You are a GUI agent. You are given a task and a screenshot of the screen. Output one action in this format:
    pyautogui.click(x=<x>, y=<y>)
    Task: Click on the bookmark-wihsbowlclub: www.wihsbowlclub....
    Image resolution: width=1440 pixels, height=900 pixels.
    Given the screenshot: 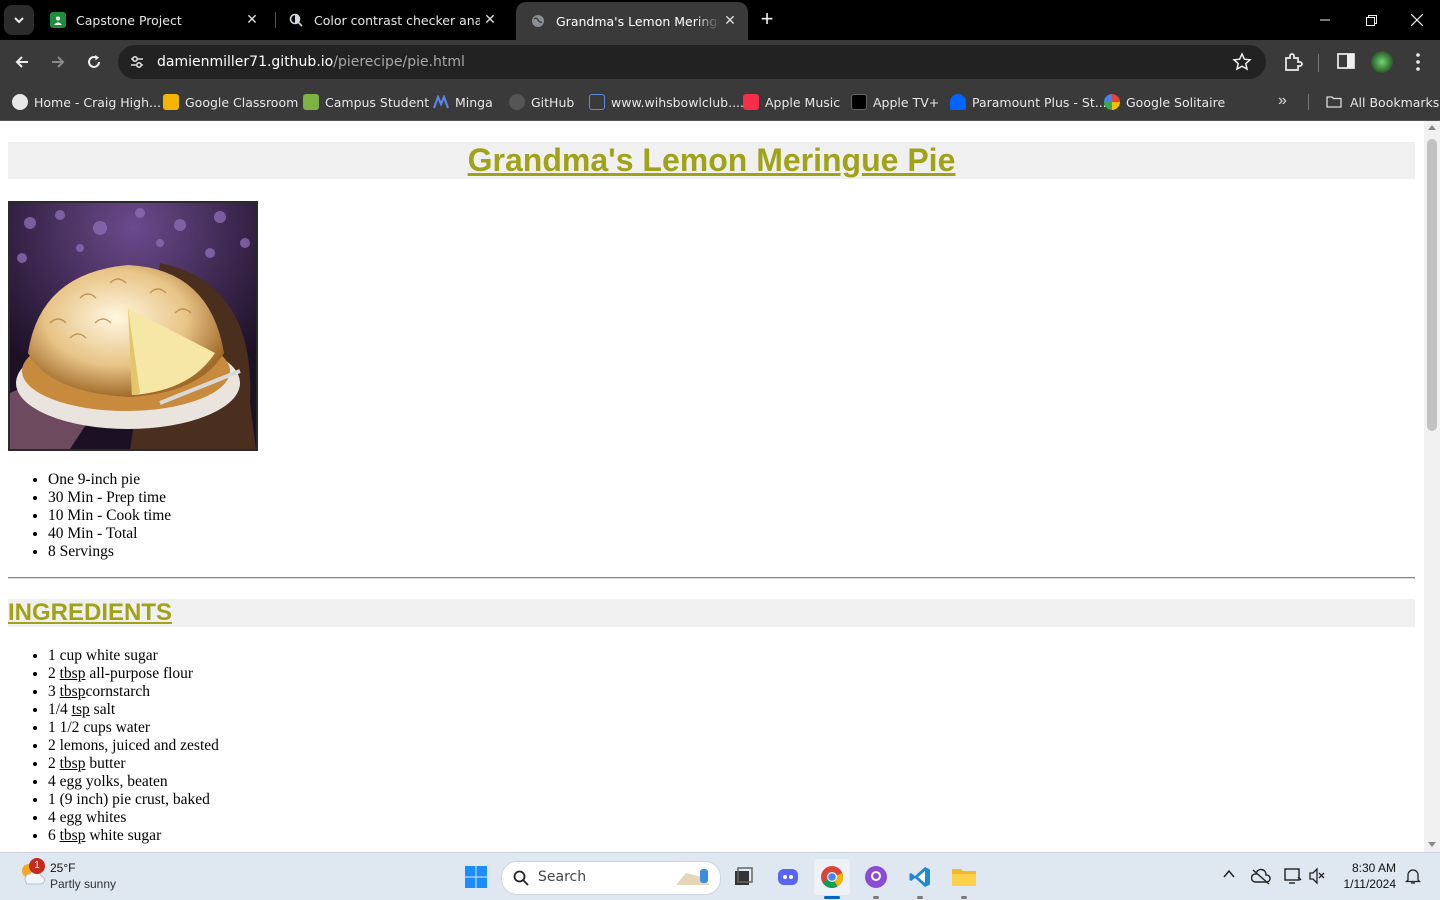 What is the action you would take?
    pyautogui.click(x=666, y=102)
    